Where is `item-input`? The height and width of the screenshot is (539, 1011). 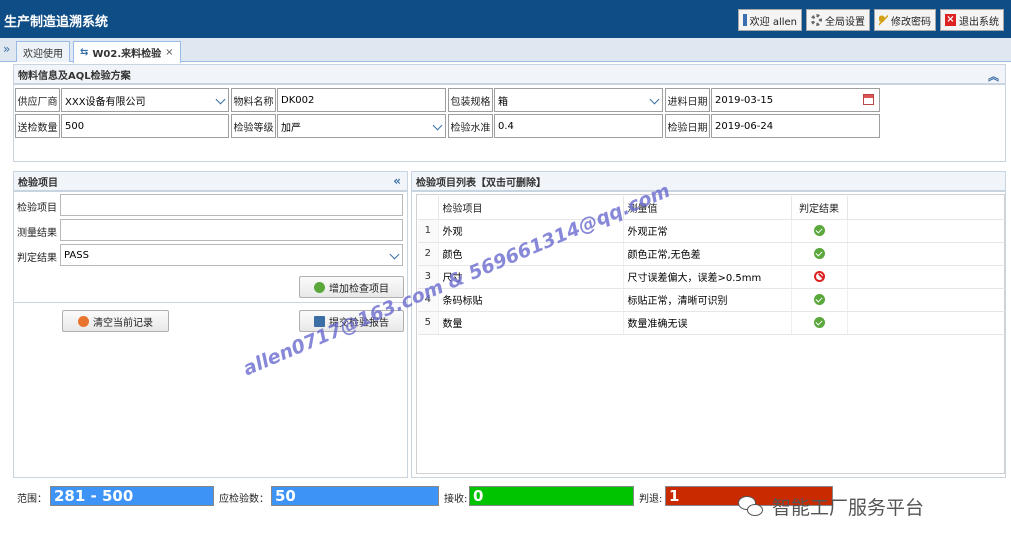
item-input is located at coordinates (231, 205).